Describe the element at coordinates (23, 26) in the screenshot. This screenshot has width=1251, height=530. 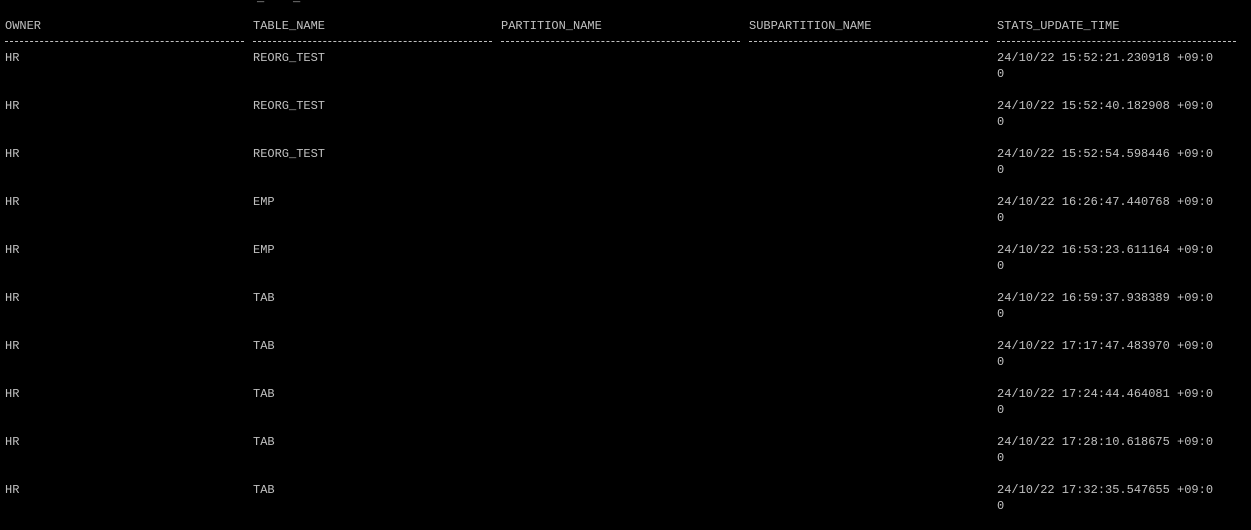
I see `column-header-owner: OWNER` at that location.